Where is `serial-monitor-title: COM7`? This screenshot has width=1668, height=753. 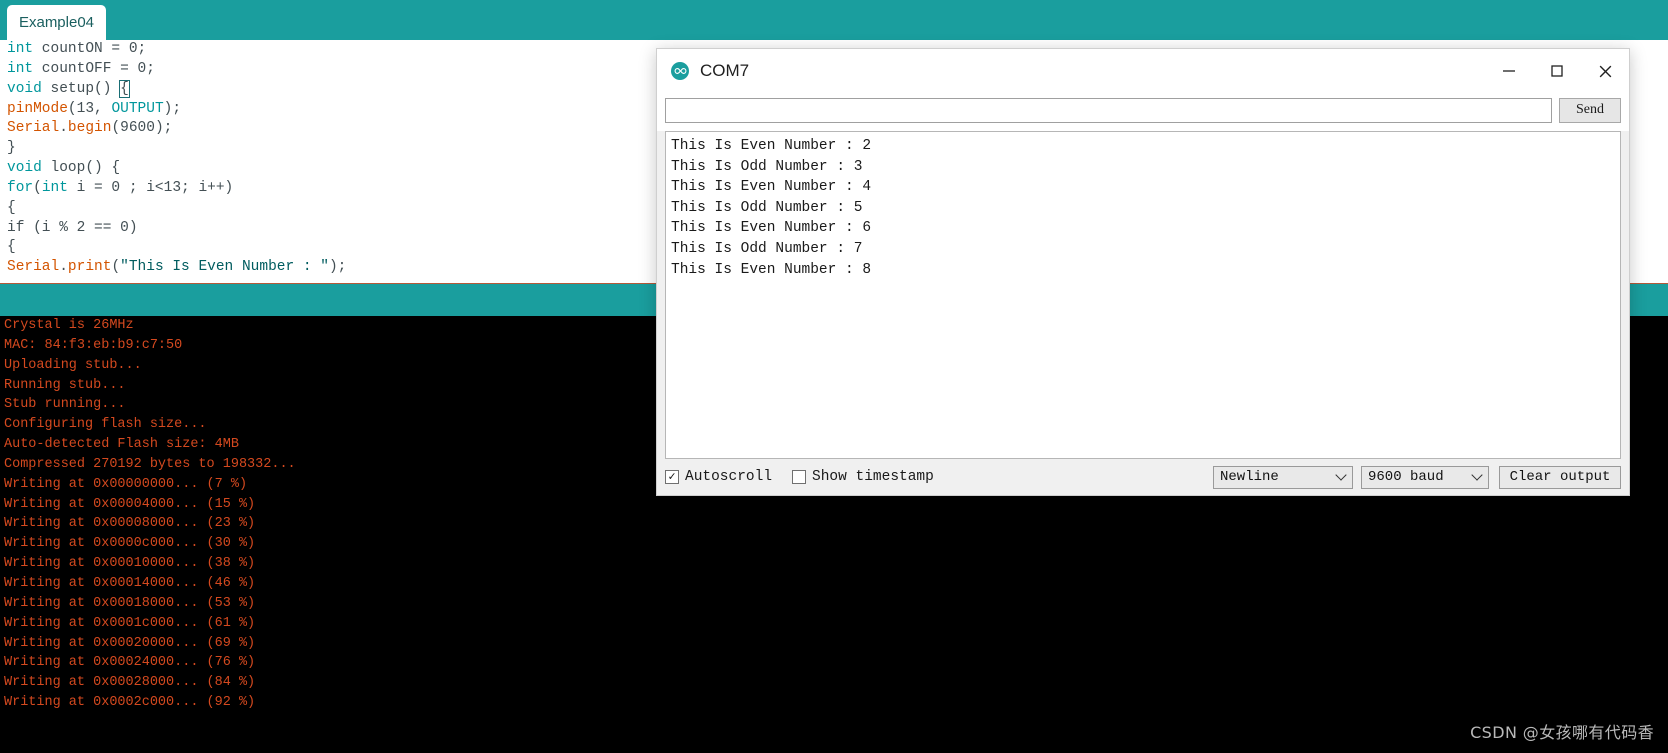
serial-monitor-title: COM7 is located at coordinates (725, 70).